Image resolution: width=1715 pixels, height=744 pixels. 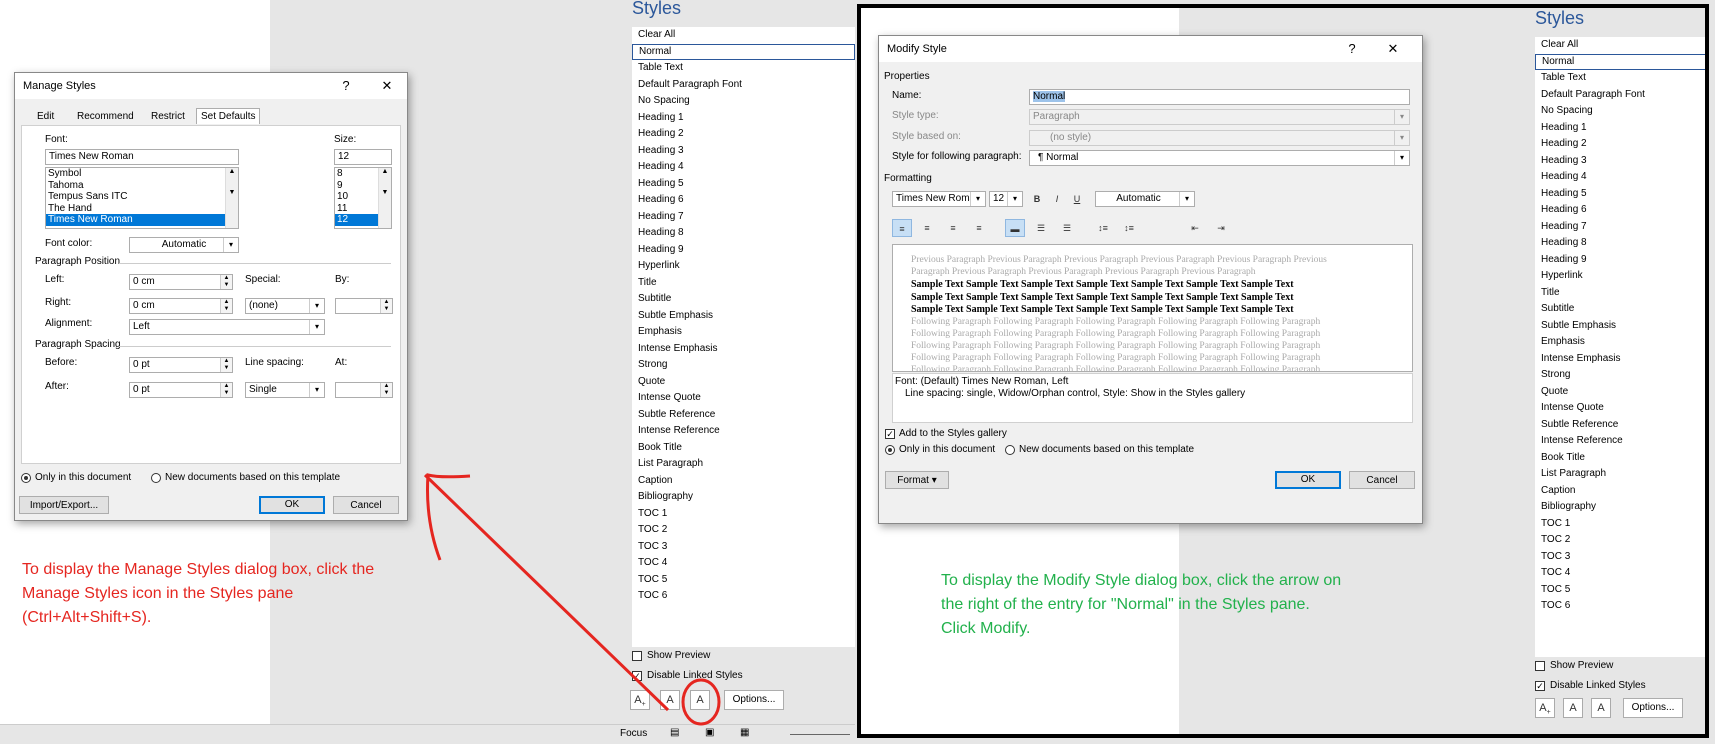 What do you see at coordinates (1138, 198) in the screenshot?
I see `font-color-value: Automatic` at bounding box center [1138, 198].